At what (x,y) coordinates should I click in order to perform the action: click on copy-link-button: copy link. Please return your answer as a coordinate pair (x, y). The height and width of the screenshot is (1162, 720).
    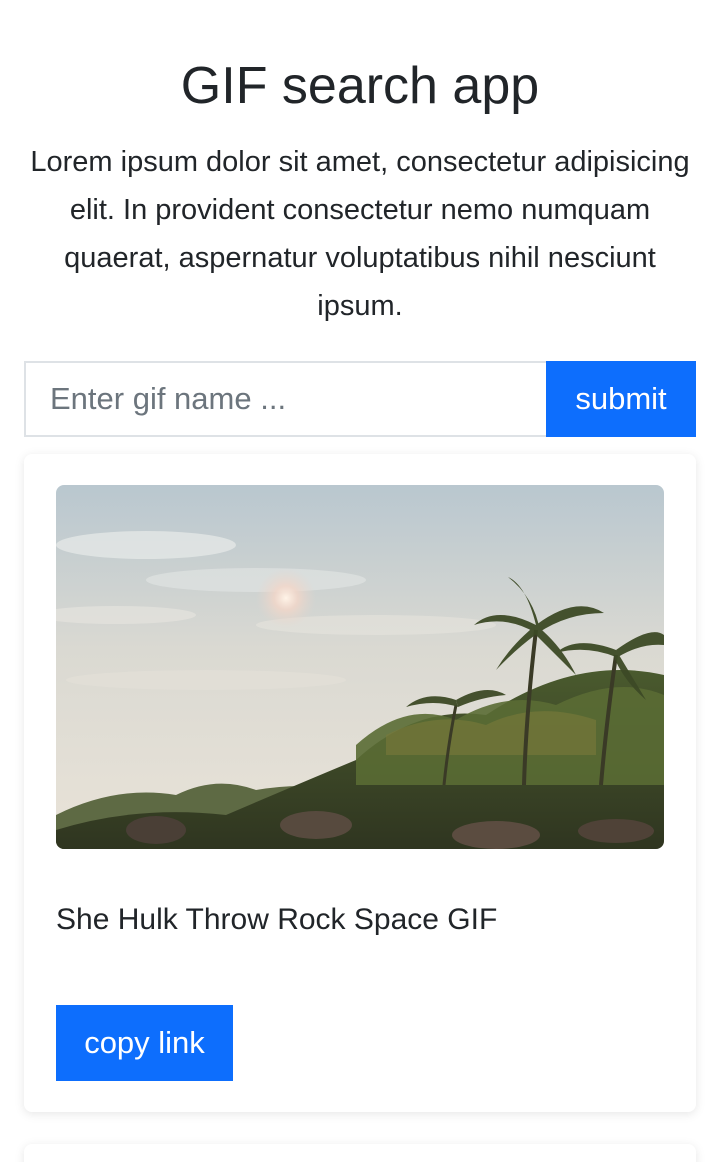
    Looking at the image, I should click on (144, 1043).